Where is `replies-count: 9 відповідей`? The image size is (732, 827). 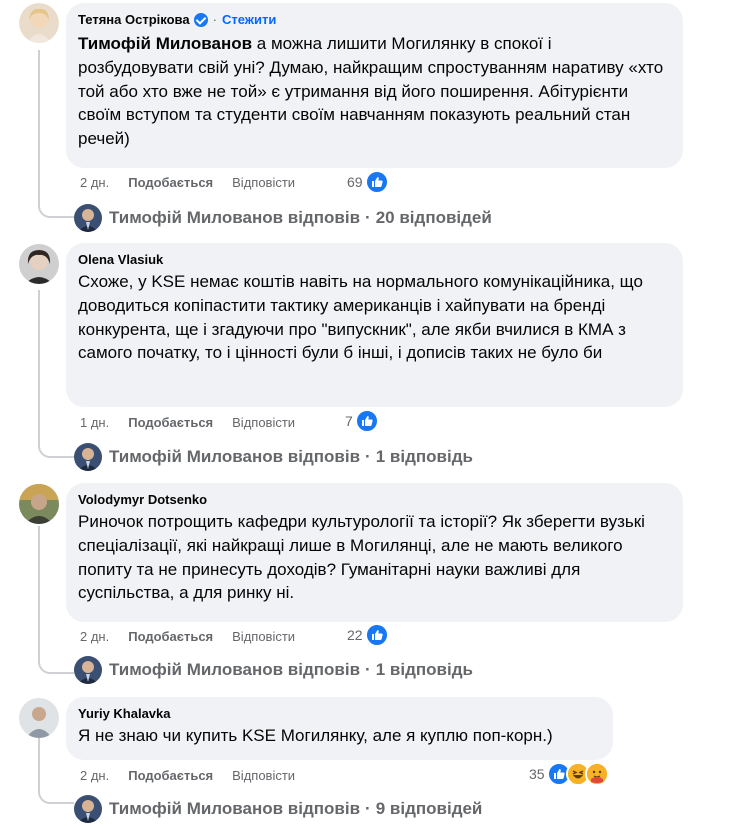
replies-count: 9 відповідей is located at coordinates (429, 808).